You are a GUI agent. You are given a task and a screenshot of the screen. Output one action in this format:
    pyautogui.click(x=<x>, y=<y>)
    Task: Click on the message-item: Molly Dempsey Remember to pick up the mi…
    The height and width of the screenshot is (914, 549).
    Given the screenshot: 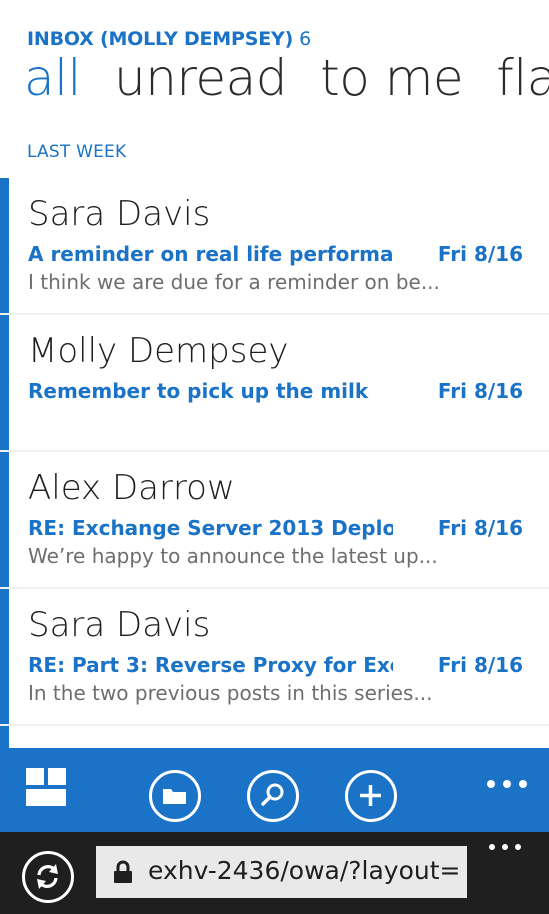 What is the action you would take?
    pyautogui.click(x=274, y=382)
    